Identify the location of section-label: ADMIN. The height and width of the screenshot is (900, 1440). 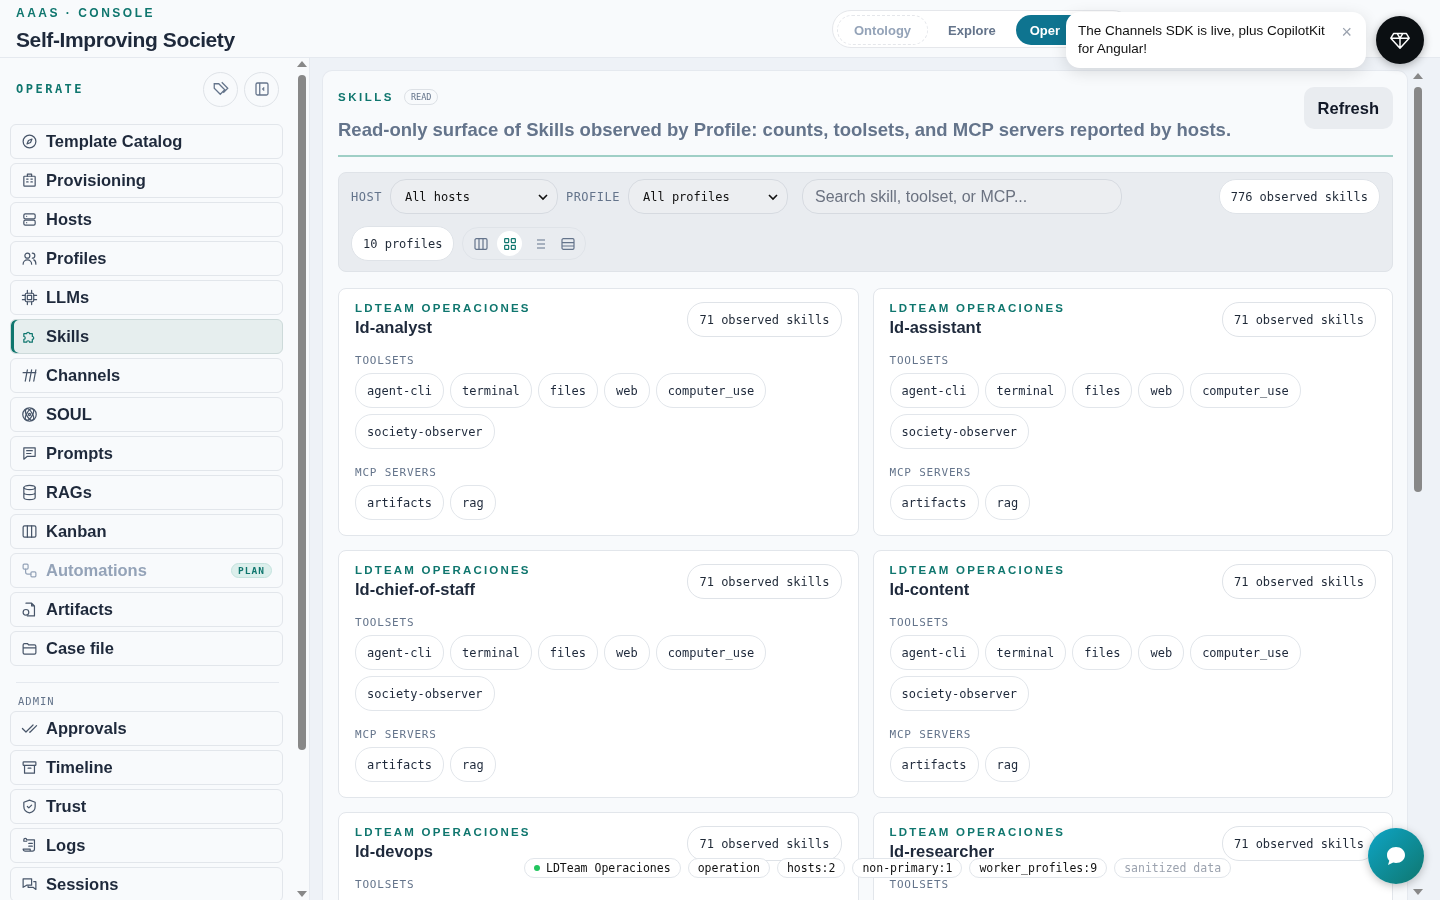
(36, 701).